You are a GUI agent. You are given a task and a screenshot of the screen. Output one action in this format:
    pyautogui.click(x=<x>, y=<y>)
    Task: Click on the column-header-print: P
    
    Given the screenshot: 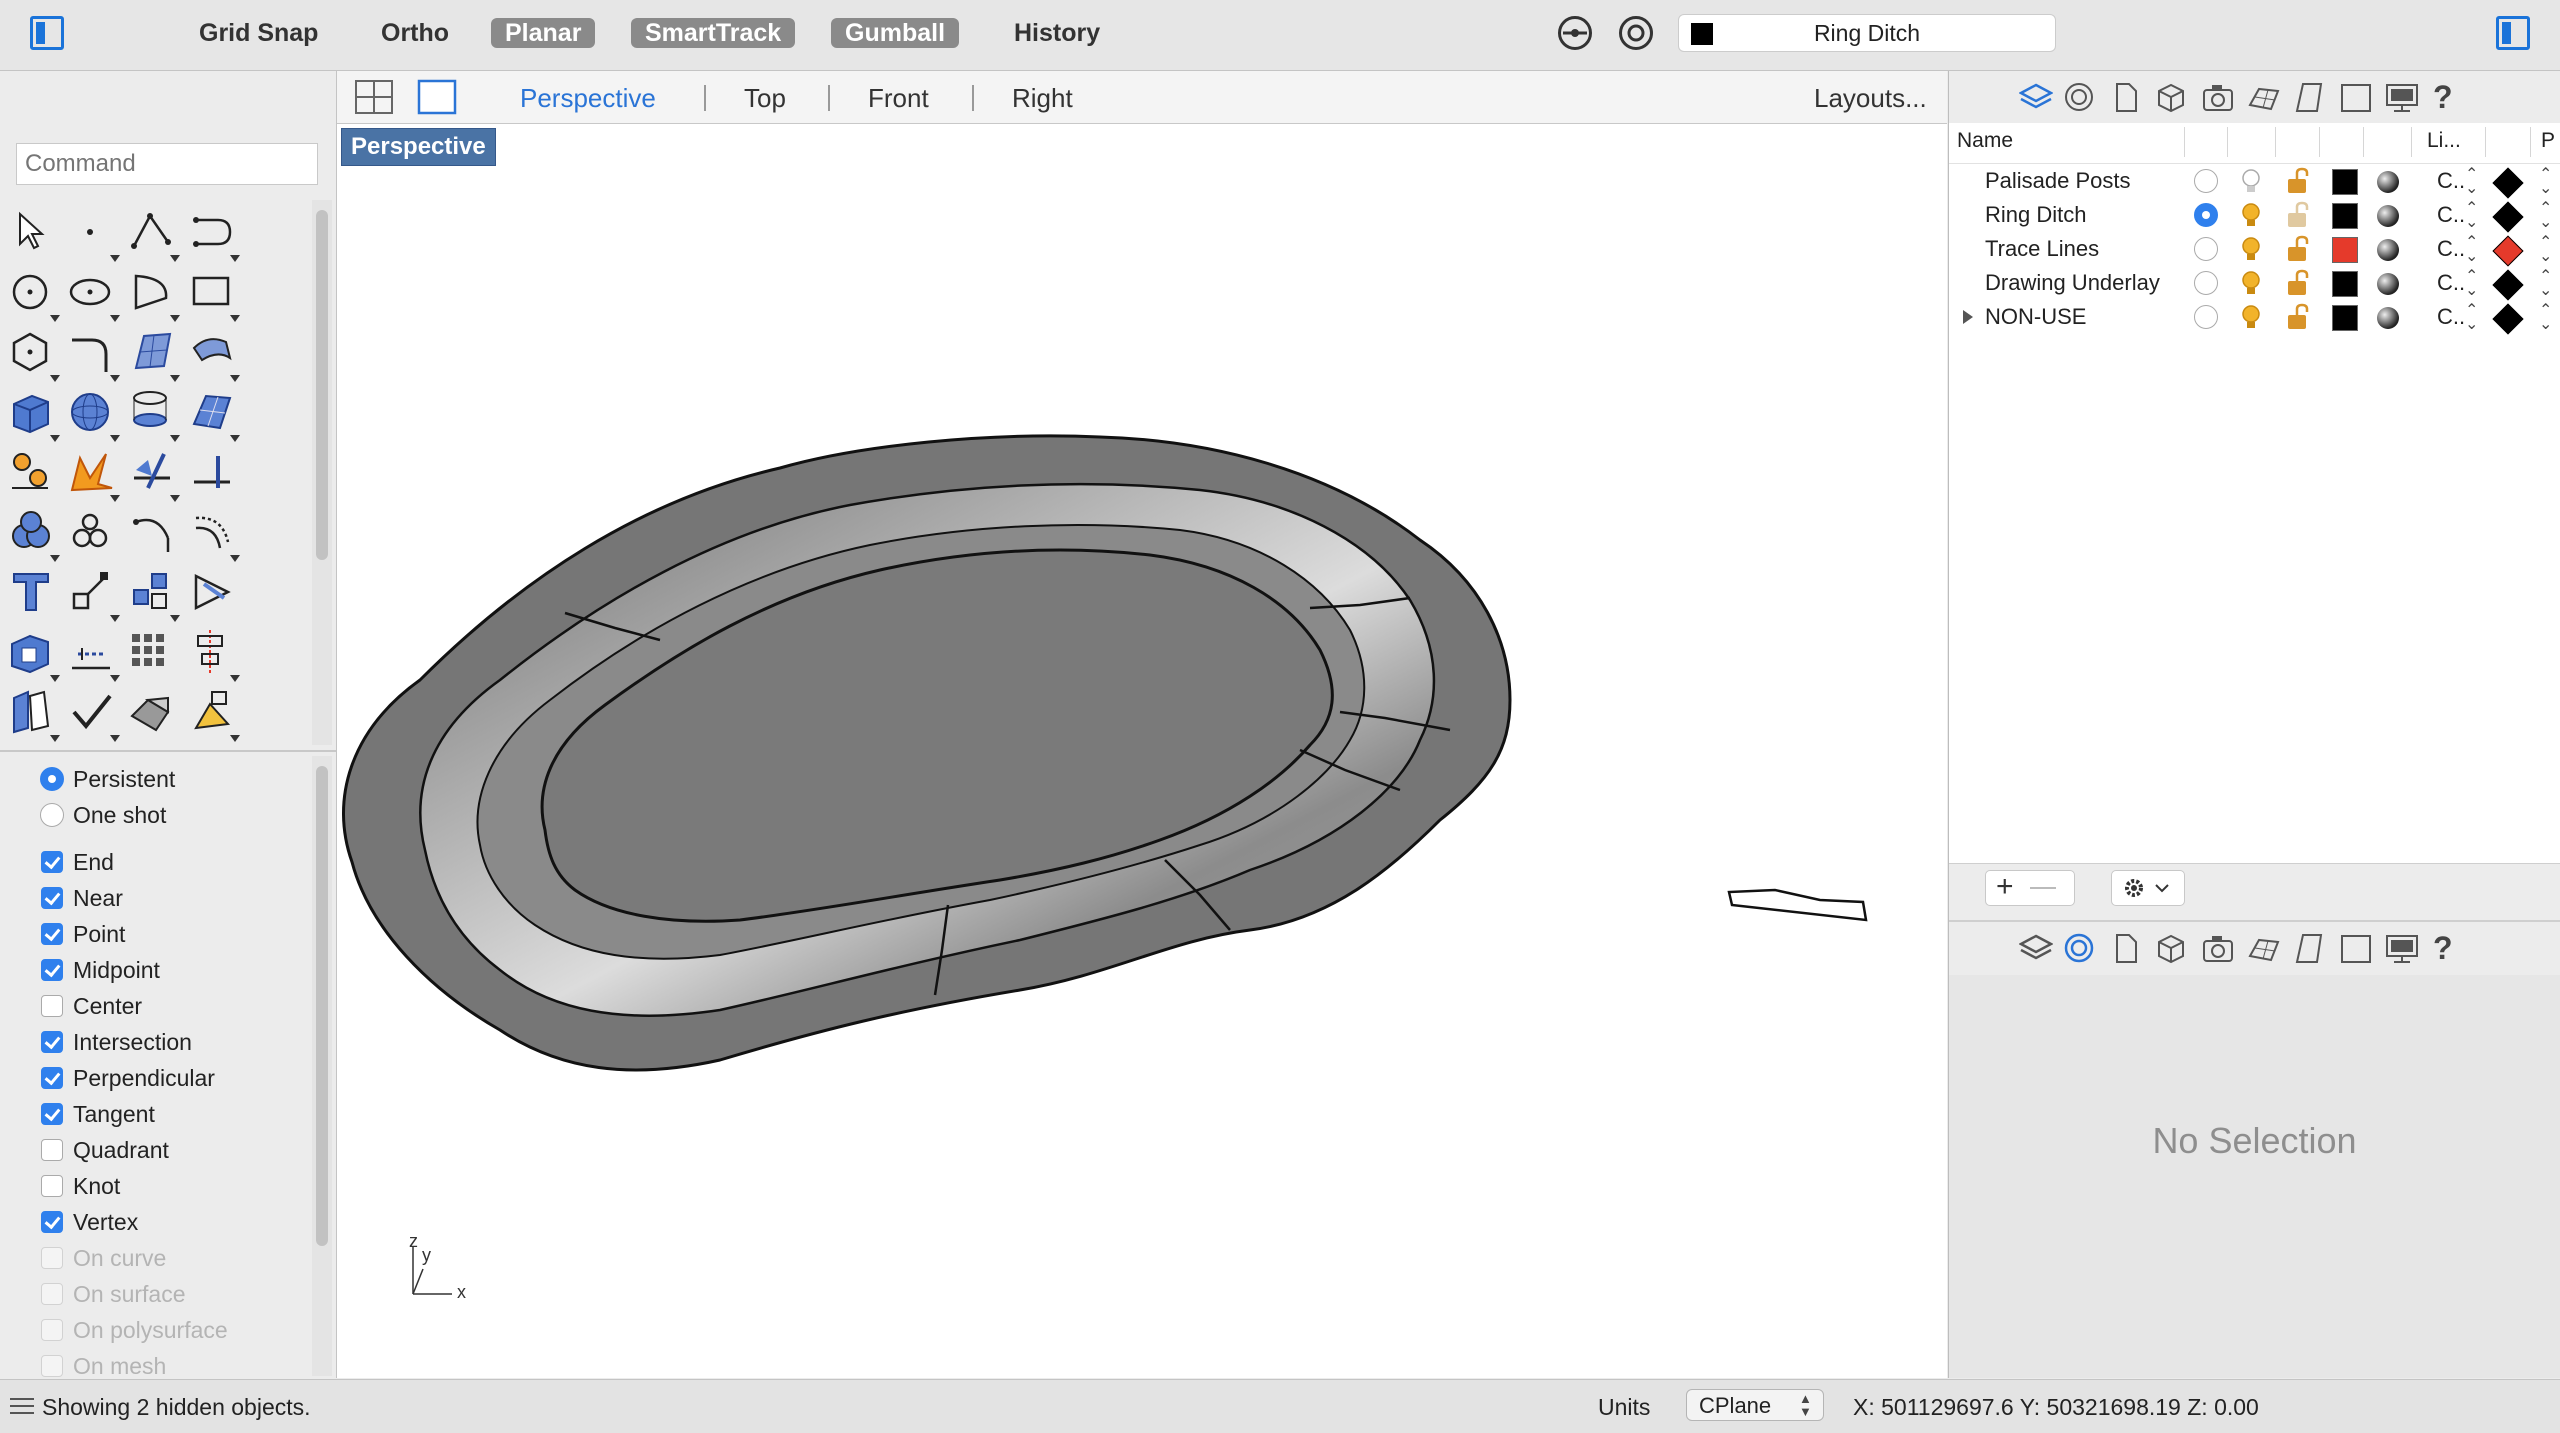 What is the action you would take?
    pyautogui.click(x=2548, y=141)
    